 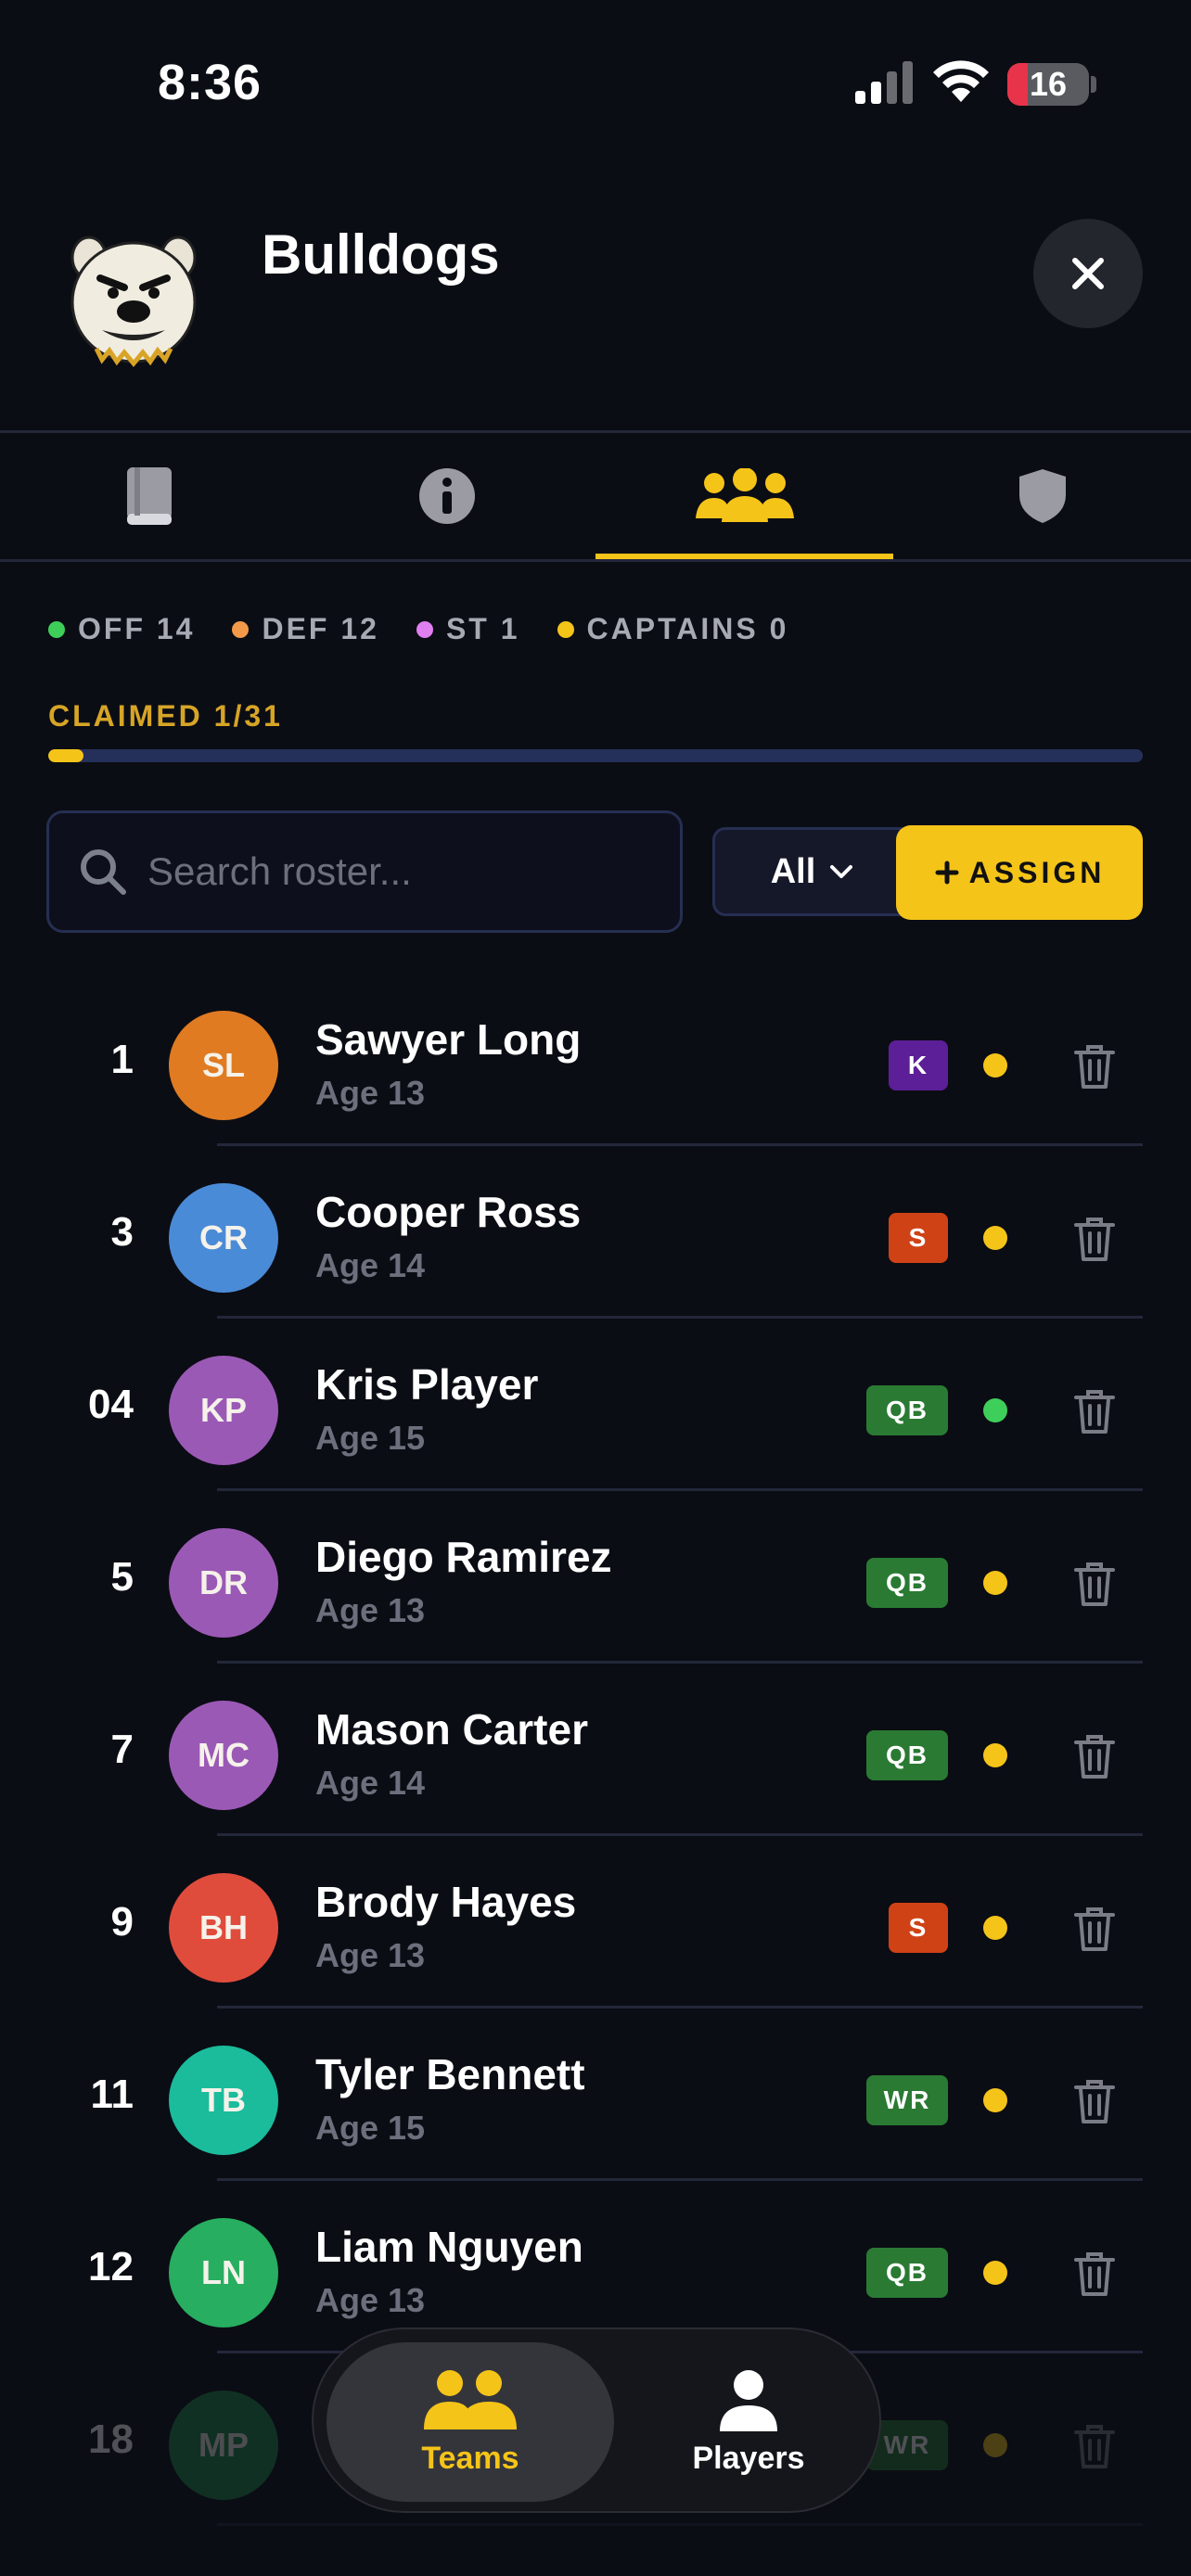 I want to click on avatar: CR, so click(x=223, y=1238).